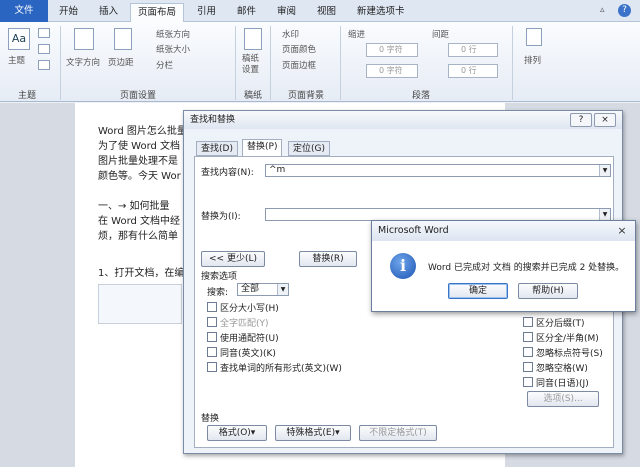  What do you see at coordinates (221, 217) in the screenshot?
I see `replace-label: 替换为(I):` at bounding box center [221, 217].